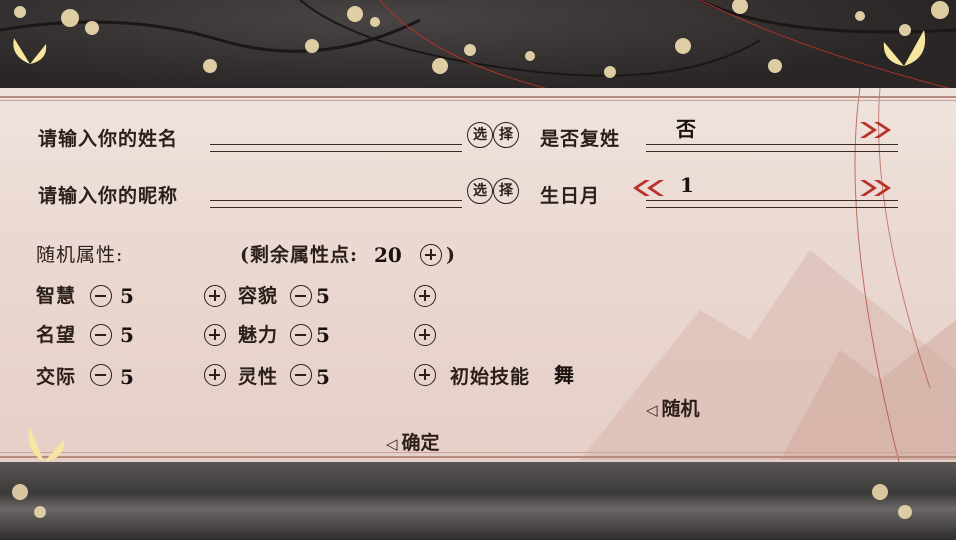  I want to click on remaining-points-value: 20, so click(388, 255).